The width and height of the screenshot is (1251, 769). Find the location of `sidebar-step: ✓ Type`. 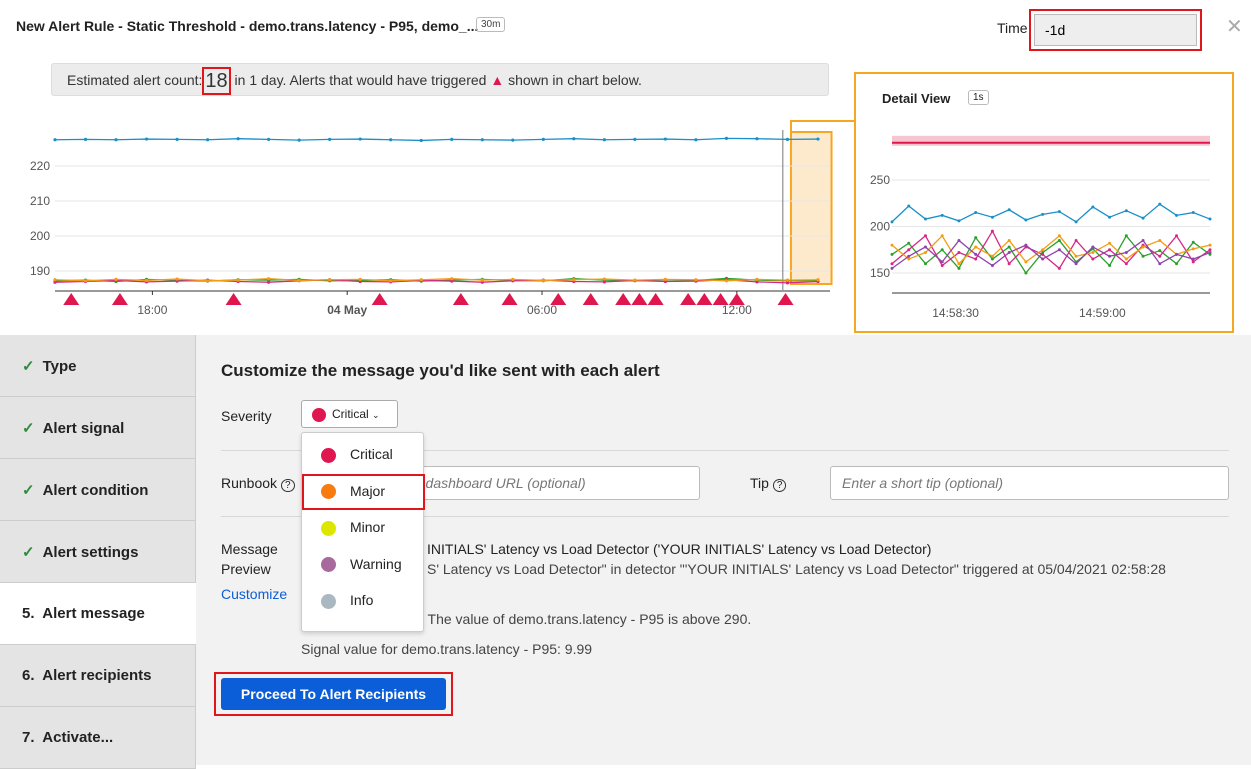

sidebar-step: ✓ Type is located at coordinates (98, 366).